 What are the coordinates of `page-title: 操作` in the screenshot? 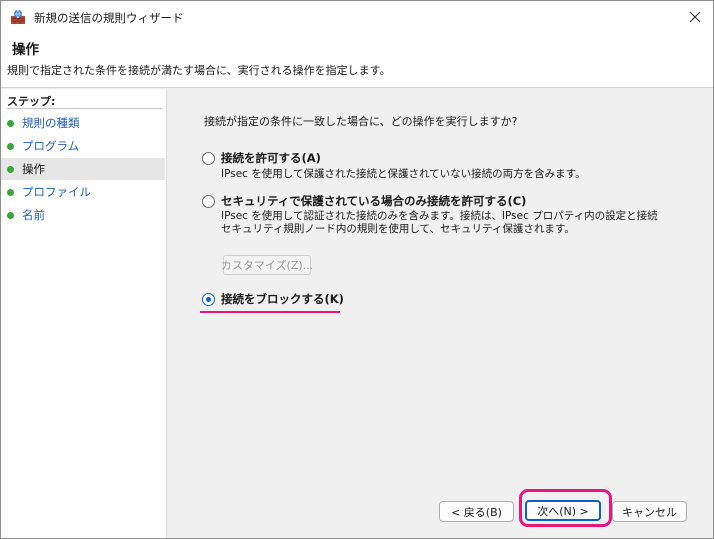 It's located at (25, 50).